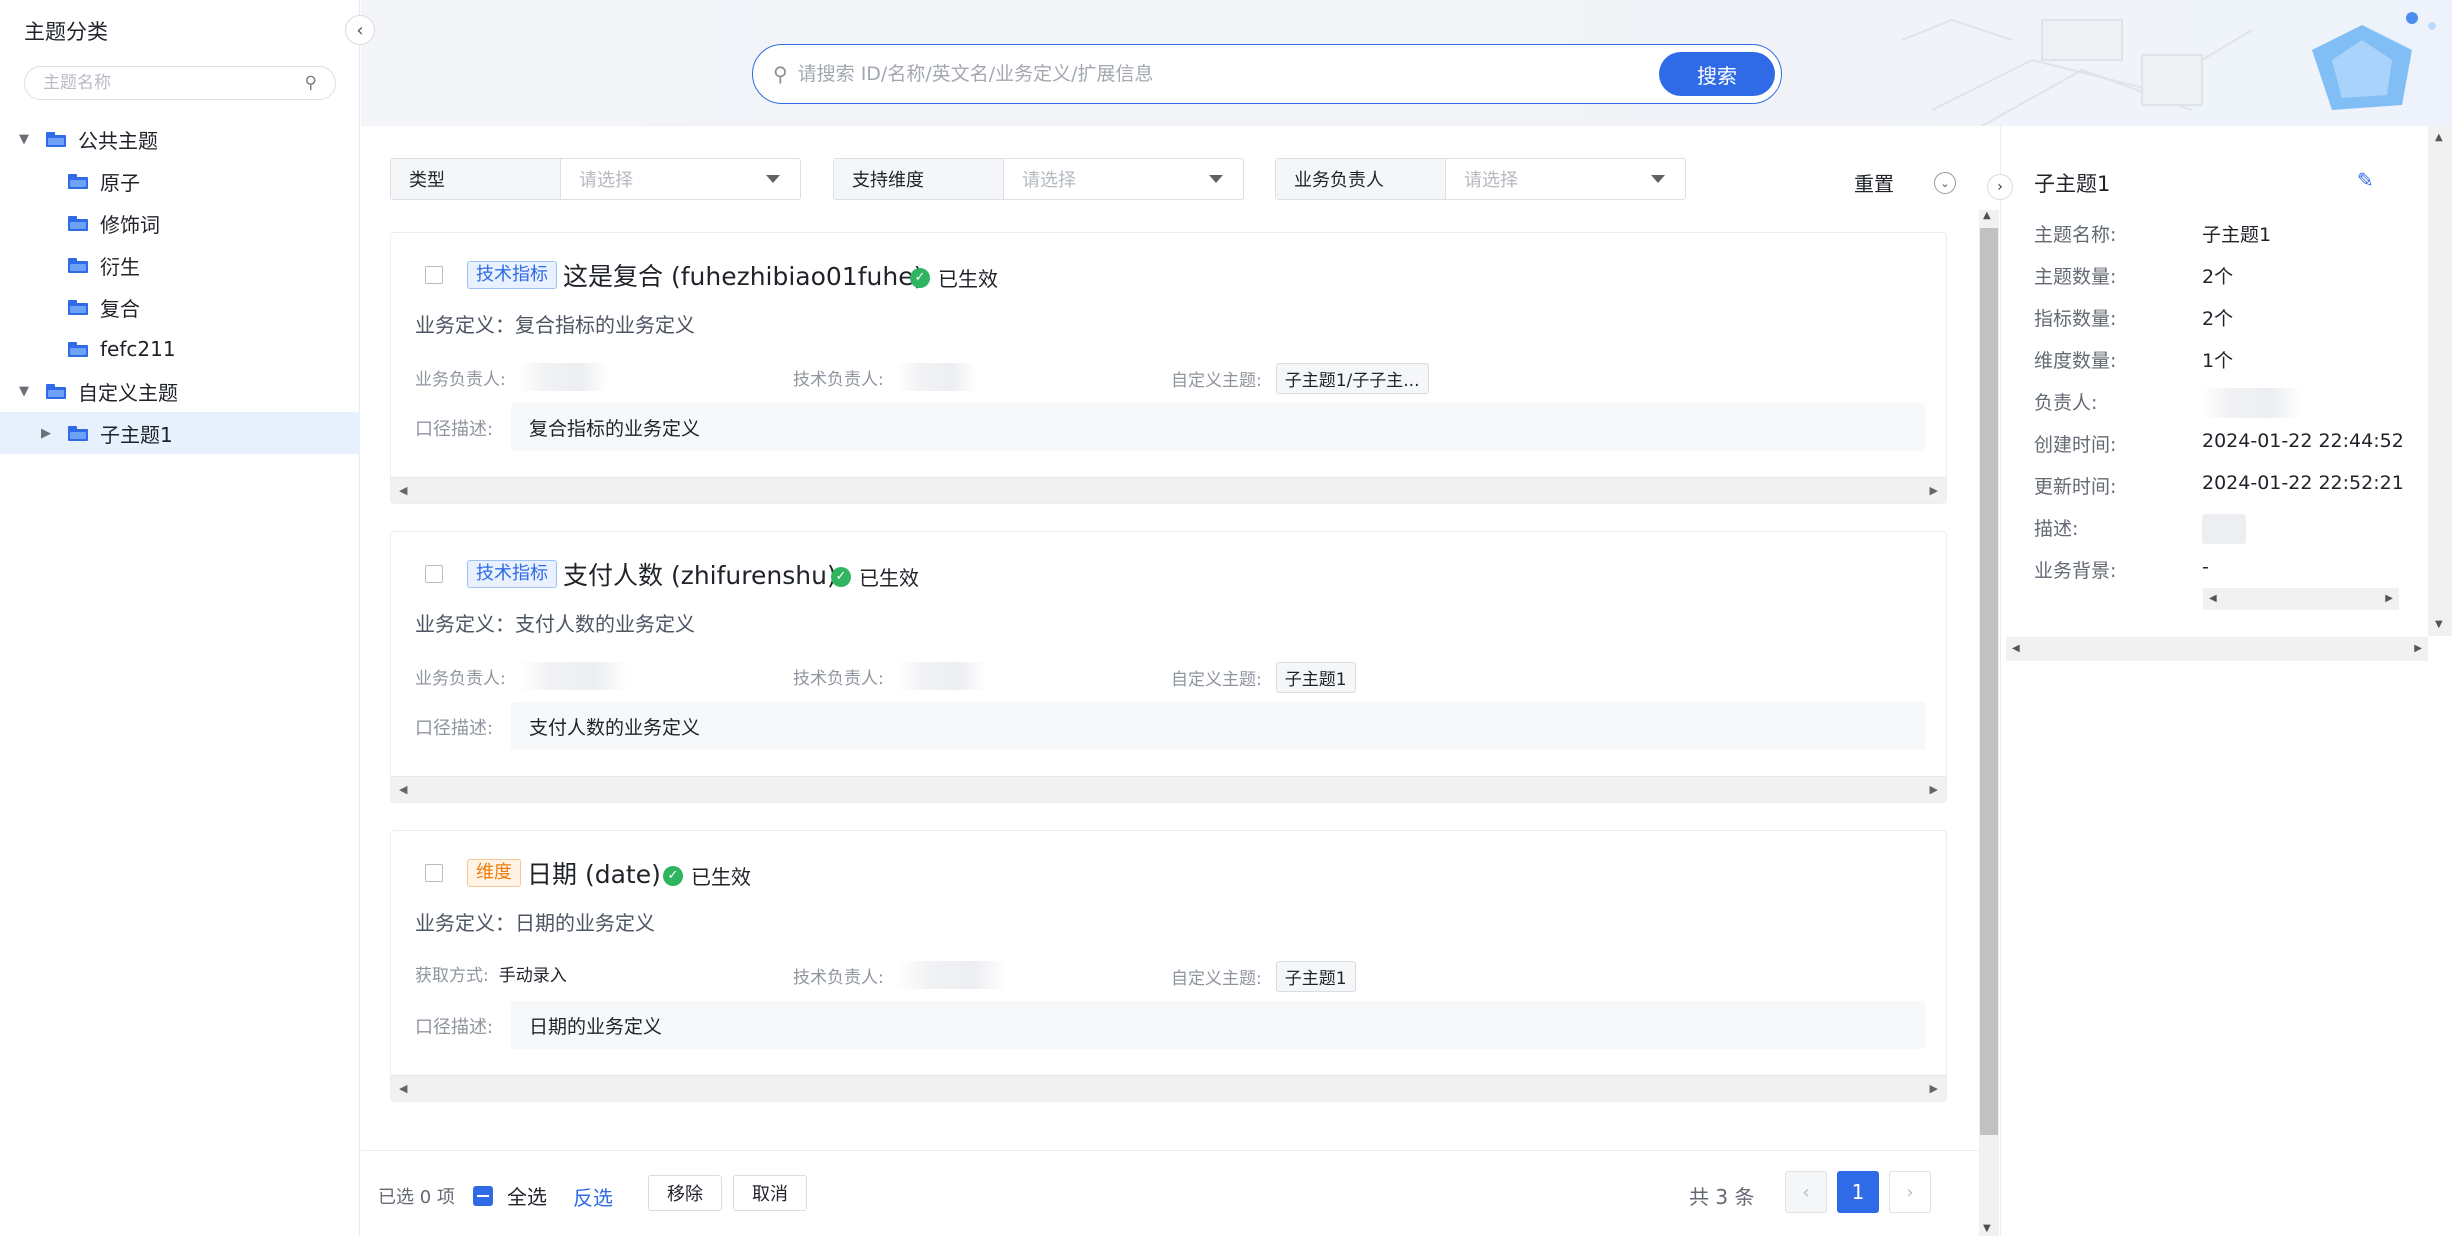  I want to click on select-all-checkbox: 全选, so click(510, 1195).